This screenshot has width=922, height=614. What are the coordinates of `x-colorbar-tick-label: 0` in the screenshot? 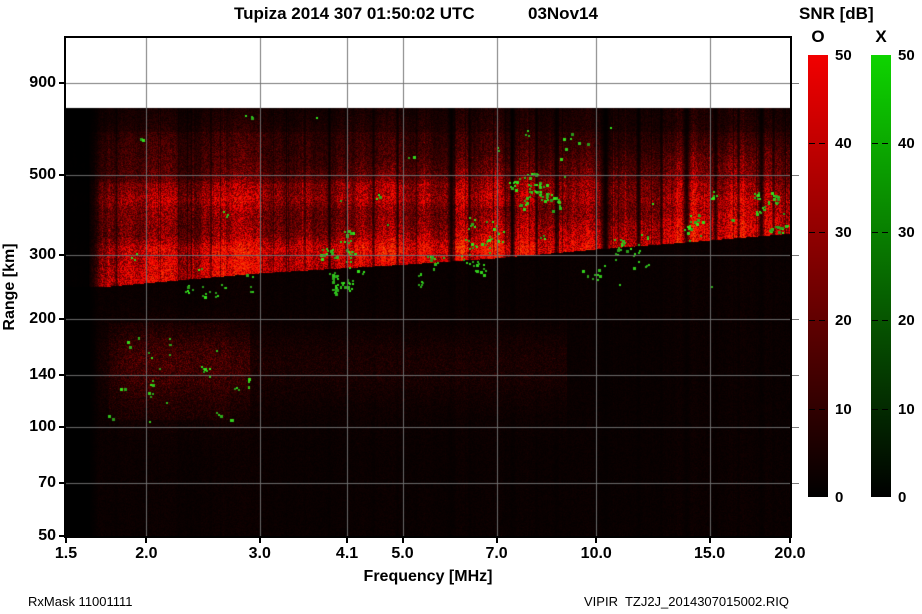 It's located at (902, 497).